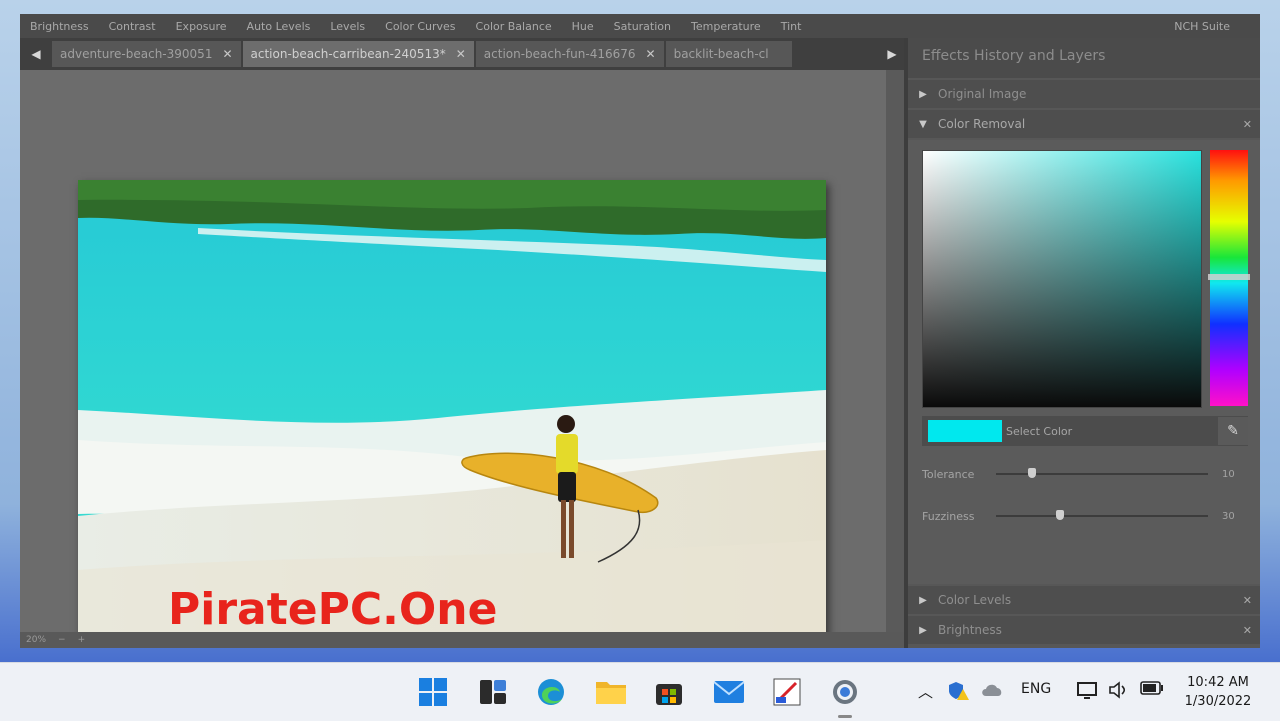  I want to click on onedrive-cloud-icon, so click(992, 691).